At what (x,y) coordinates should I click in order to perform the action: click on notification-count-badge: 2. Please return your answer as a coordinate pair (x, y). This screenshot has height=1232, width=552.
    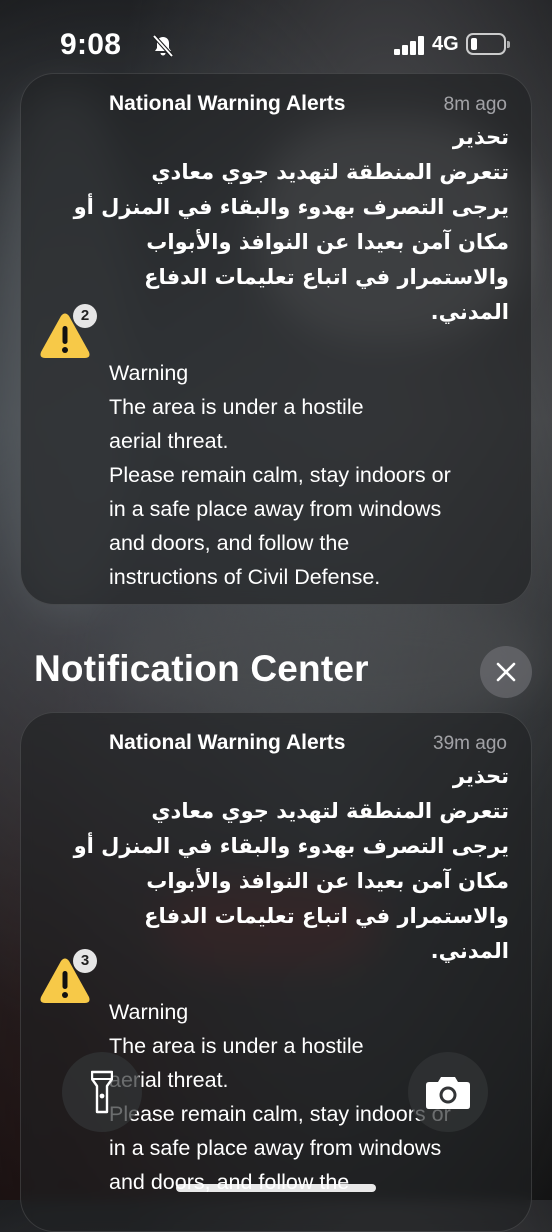
    Looking at the image, I should click on (85, 316).